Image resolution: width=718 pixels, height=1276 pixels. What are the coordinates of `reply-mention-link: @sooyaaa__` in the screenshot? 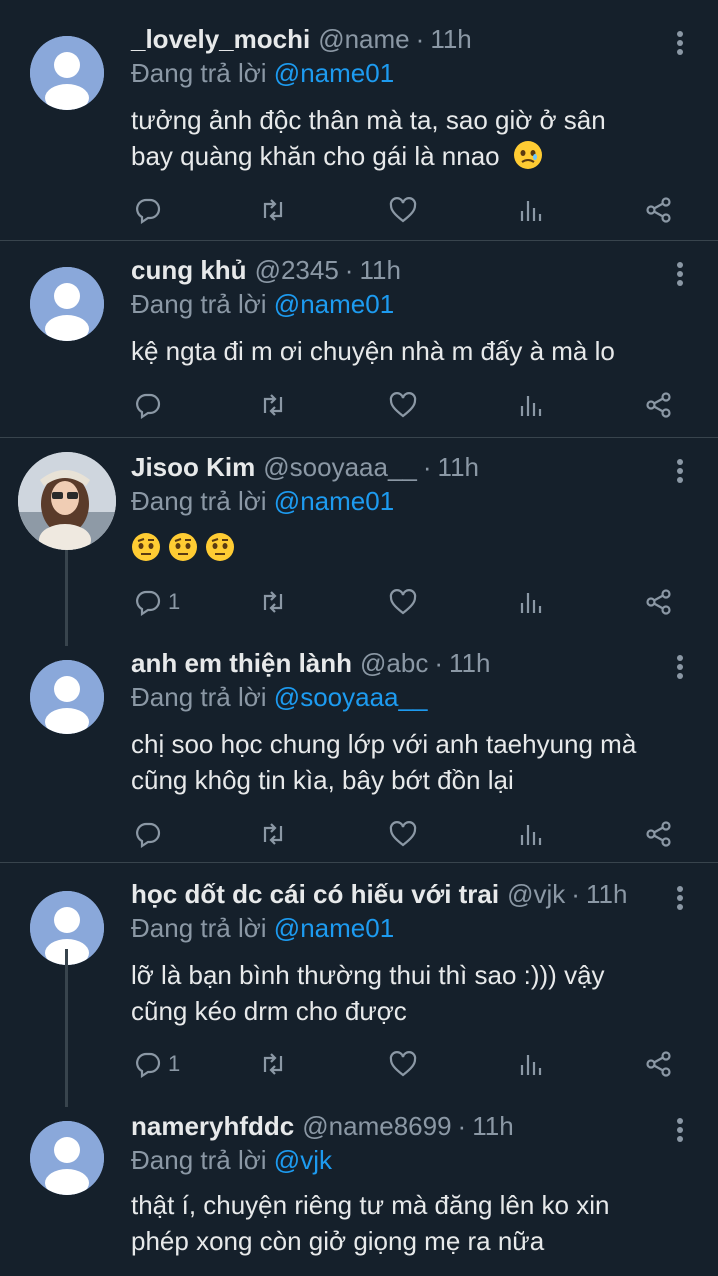 It's located at (351, 697).